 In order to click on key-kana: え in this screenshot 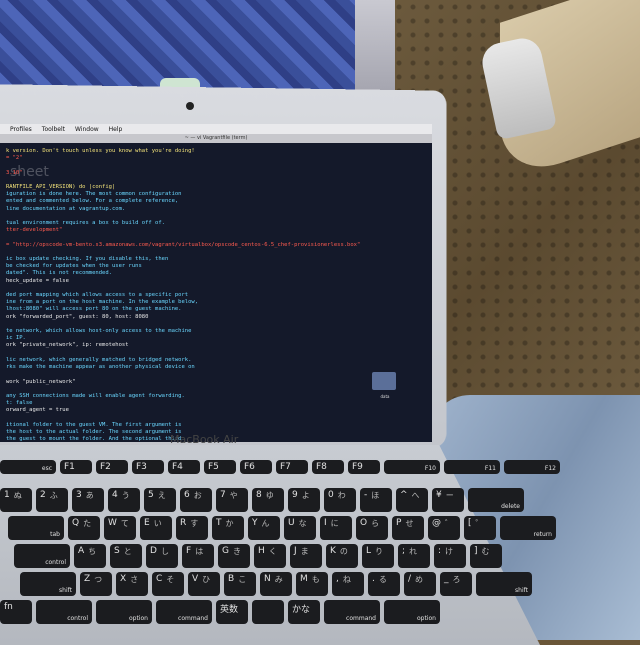, I will do `click(161, 495)`.